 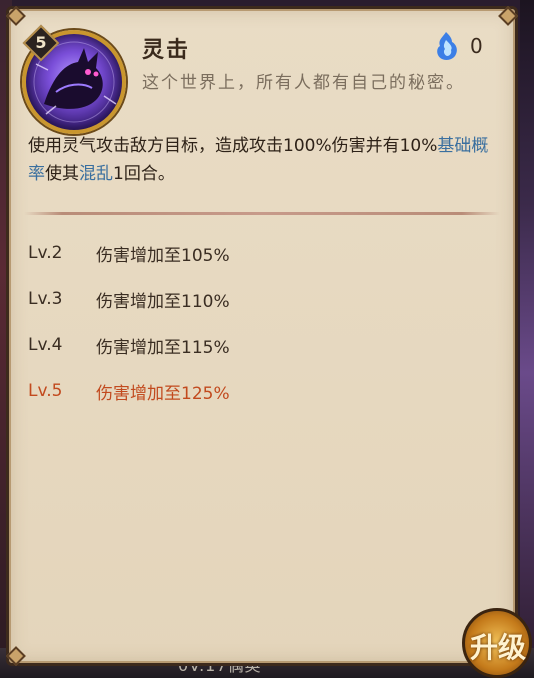 What do you see at coordinates (45, 391) in the screenshot?
I see `upgrade-level: Lv.5` at bounding box center [45, 391].